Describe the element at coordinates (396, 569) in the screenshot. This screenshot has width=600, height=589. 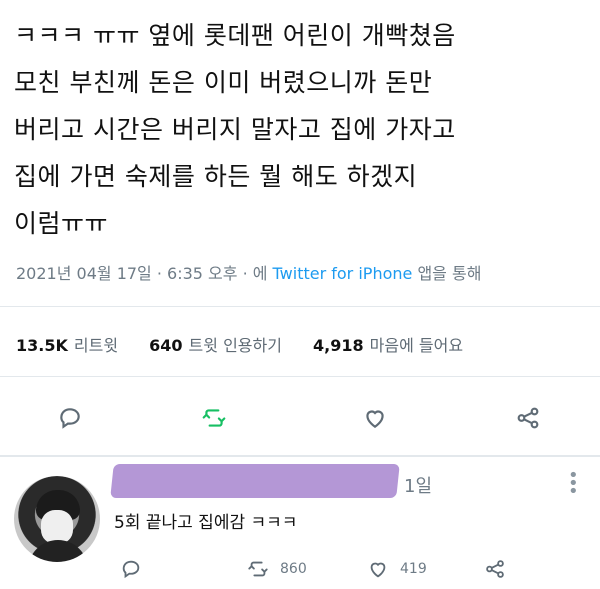
I see `reply-like-button: 419` at that location.